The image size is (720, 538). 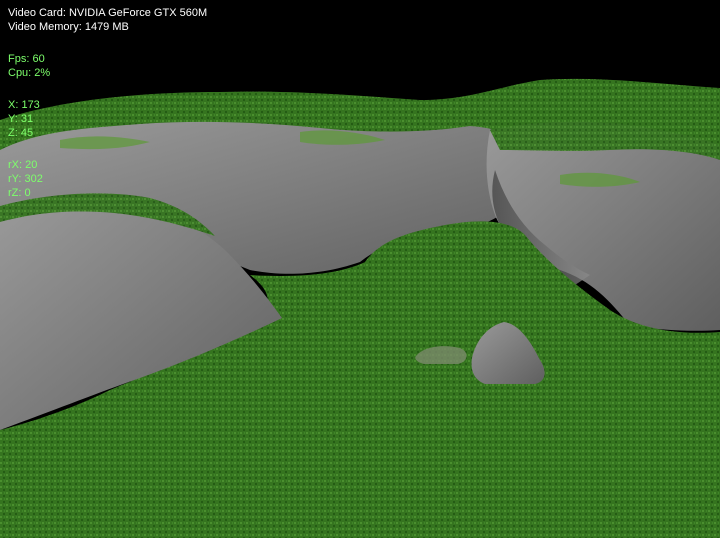 What do you see at coordinates (26, 59) in the screenshot?
I see `hud-fps: Fps: 60` at bounding box center [26, 59].